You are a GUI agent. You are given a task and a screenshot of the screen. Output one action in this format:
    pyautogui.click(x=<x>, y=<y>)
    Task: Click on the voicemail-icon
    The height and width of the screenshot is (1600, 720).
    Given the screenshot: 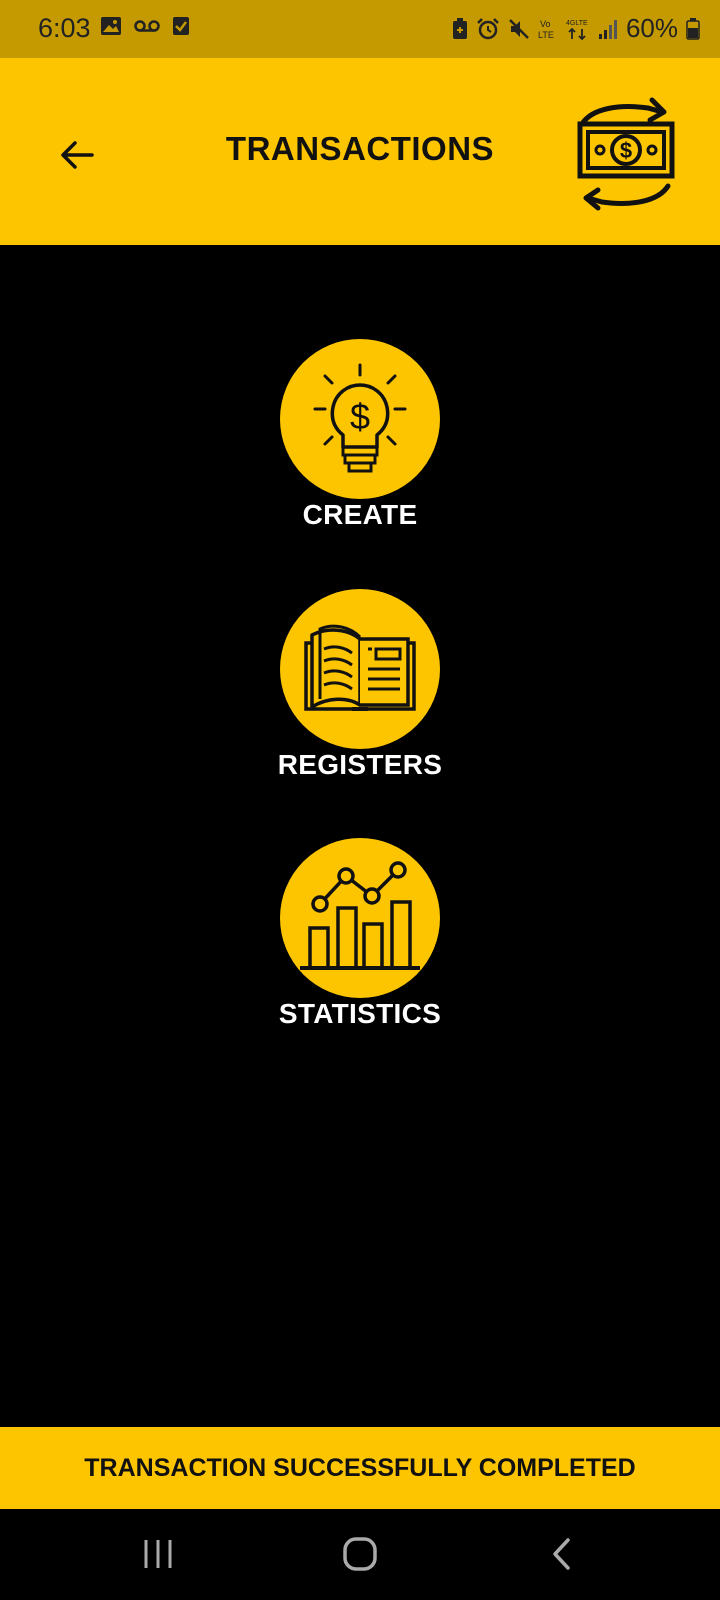 What is the action you would take?
    pyautogui.click(x=147, y=26)
    